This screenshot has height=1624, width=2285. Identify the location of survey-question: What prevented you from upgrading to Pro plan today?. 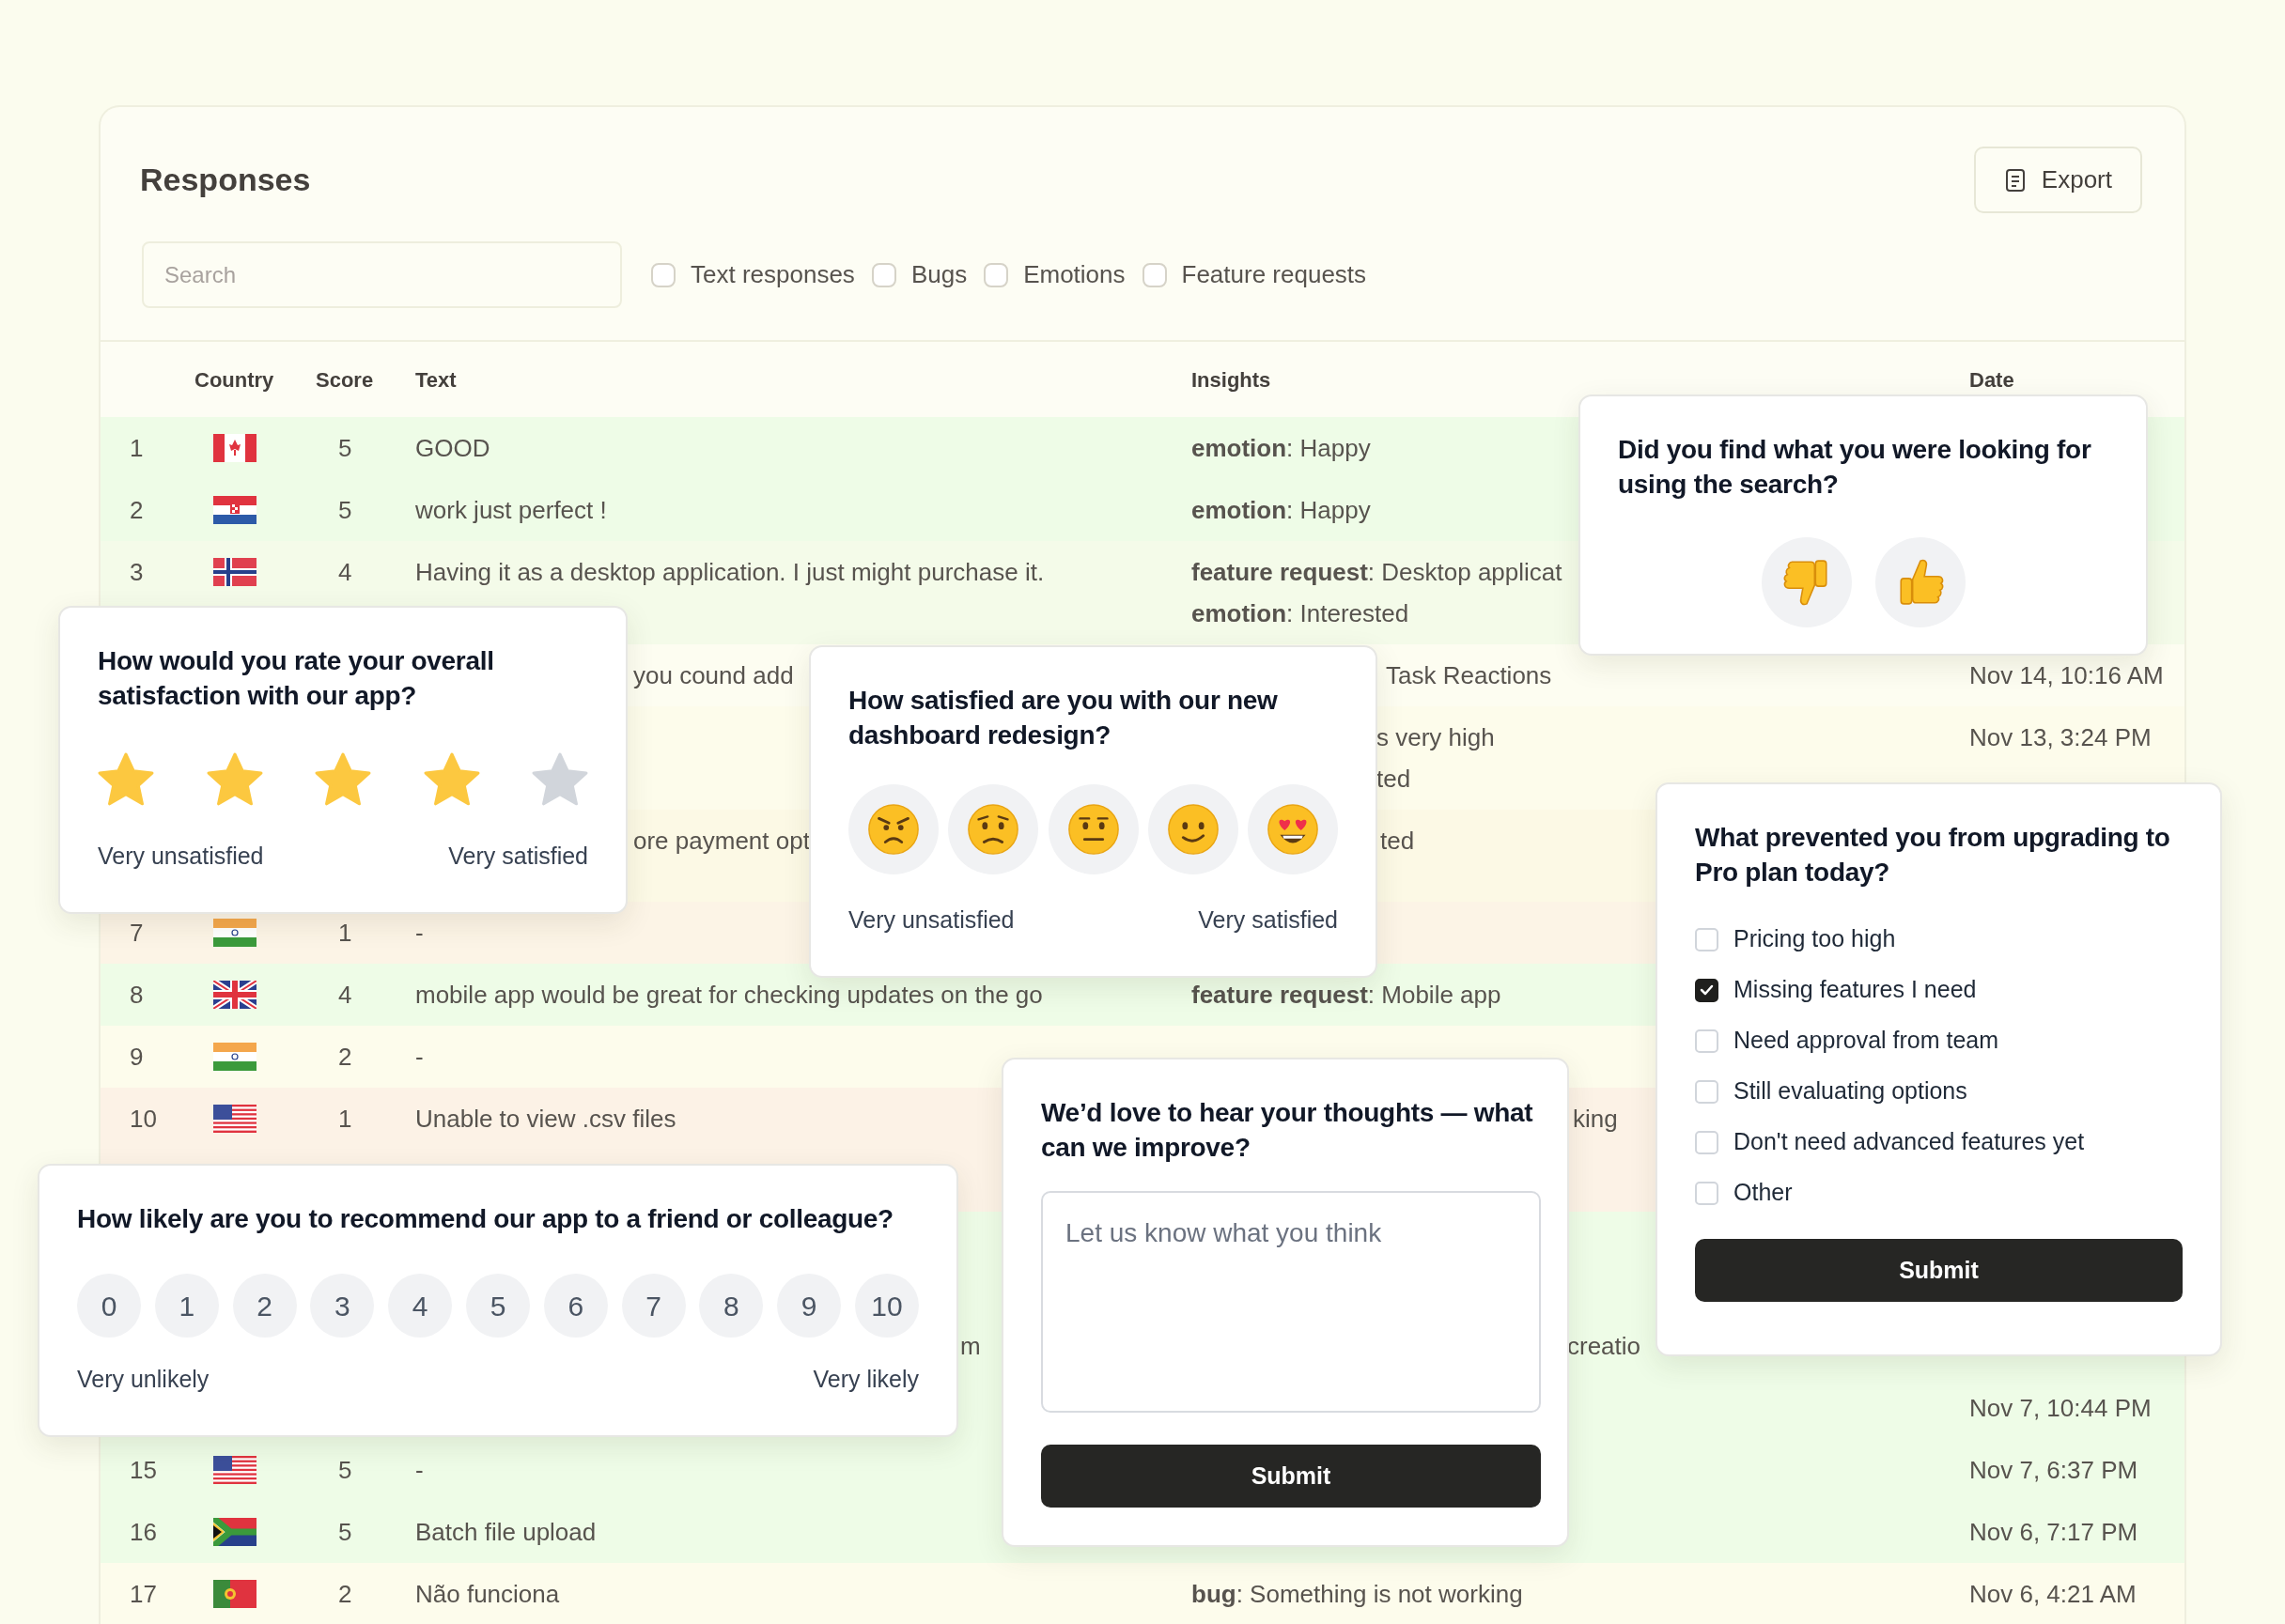
(1933, 855).